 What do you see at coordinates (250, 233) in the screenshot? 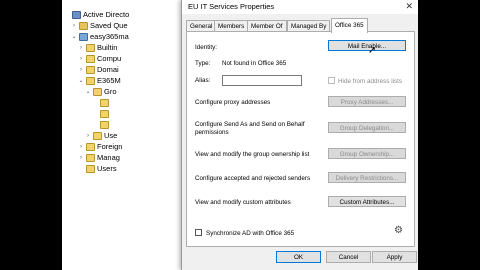
I see `sync-ad-label: Synchronize AD with Office 365` at bounding box center [250, 233].